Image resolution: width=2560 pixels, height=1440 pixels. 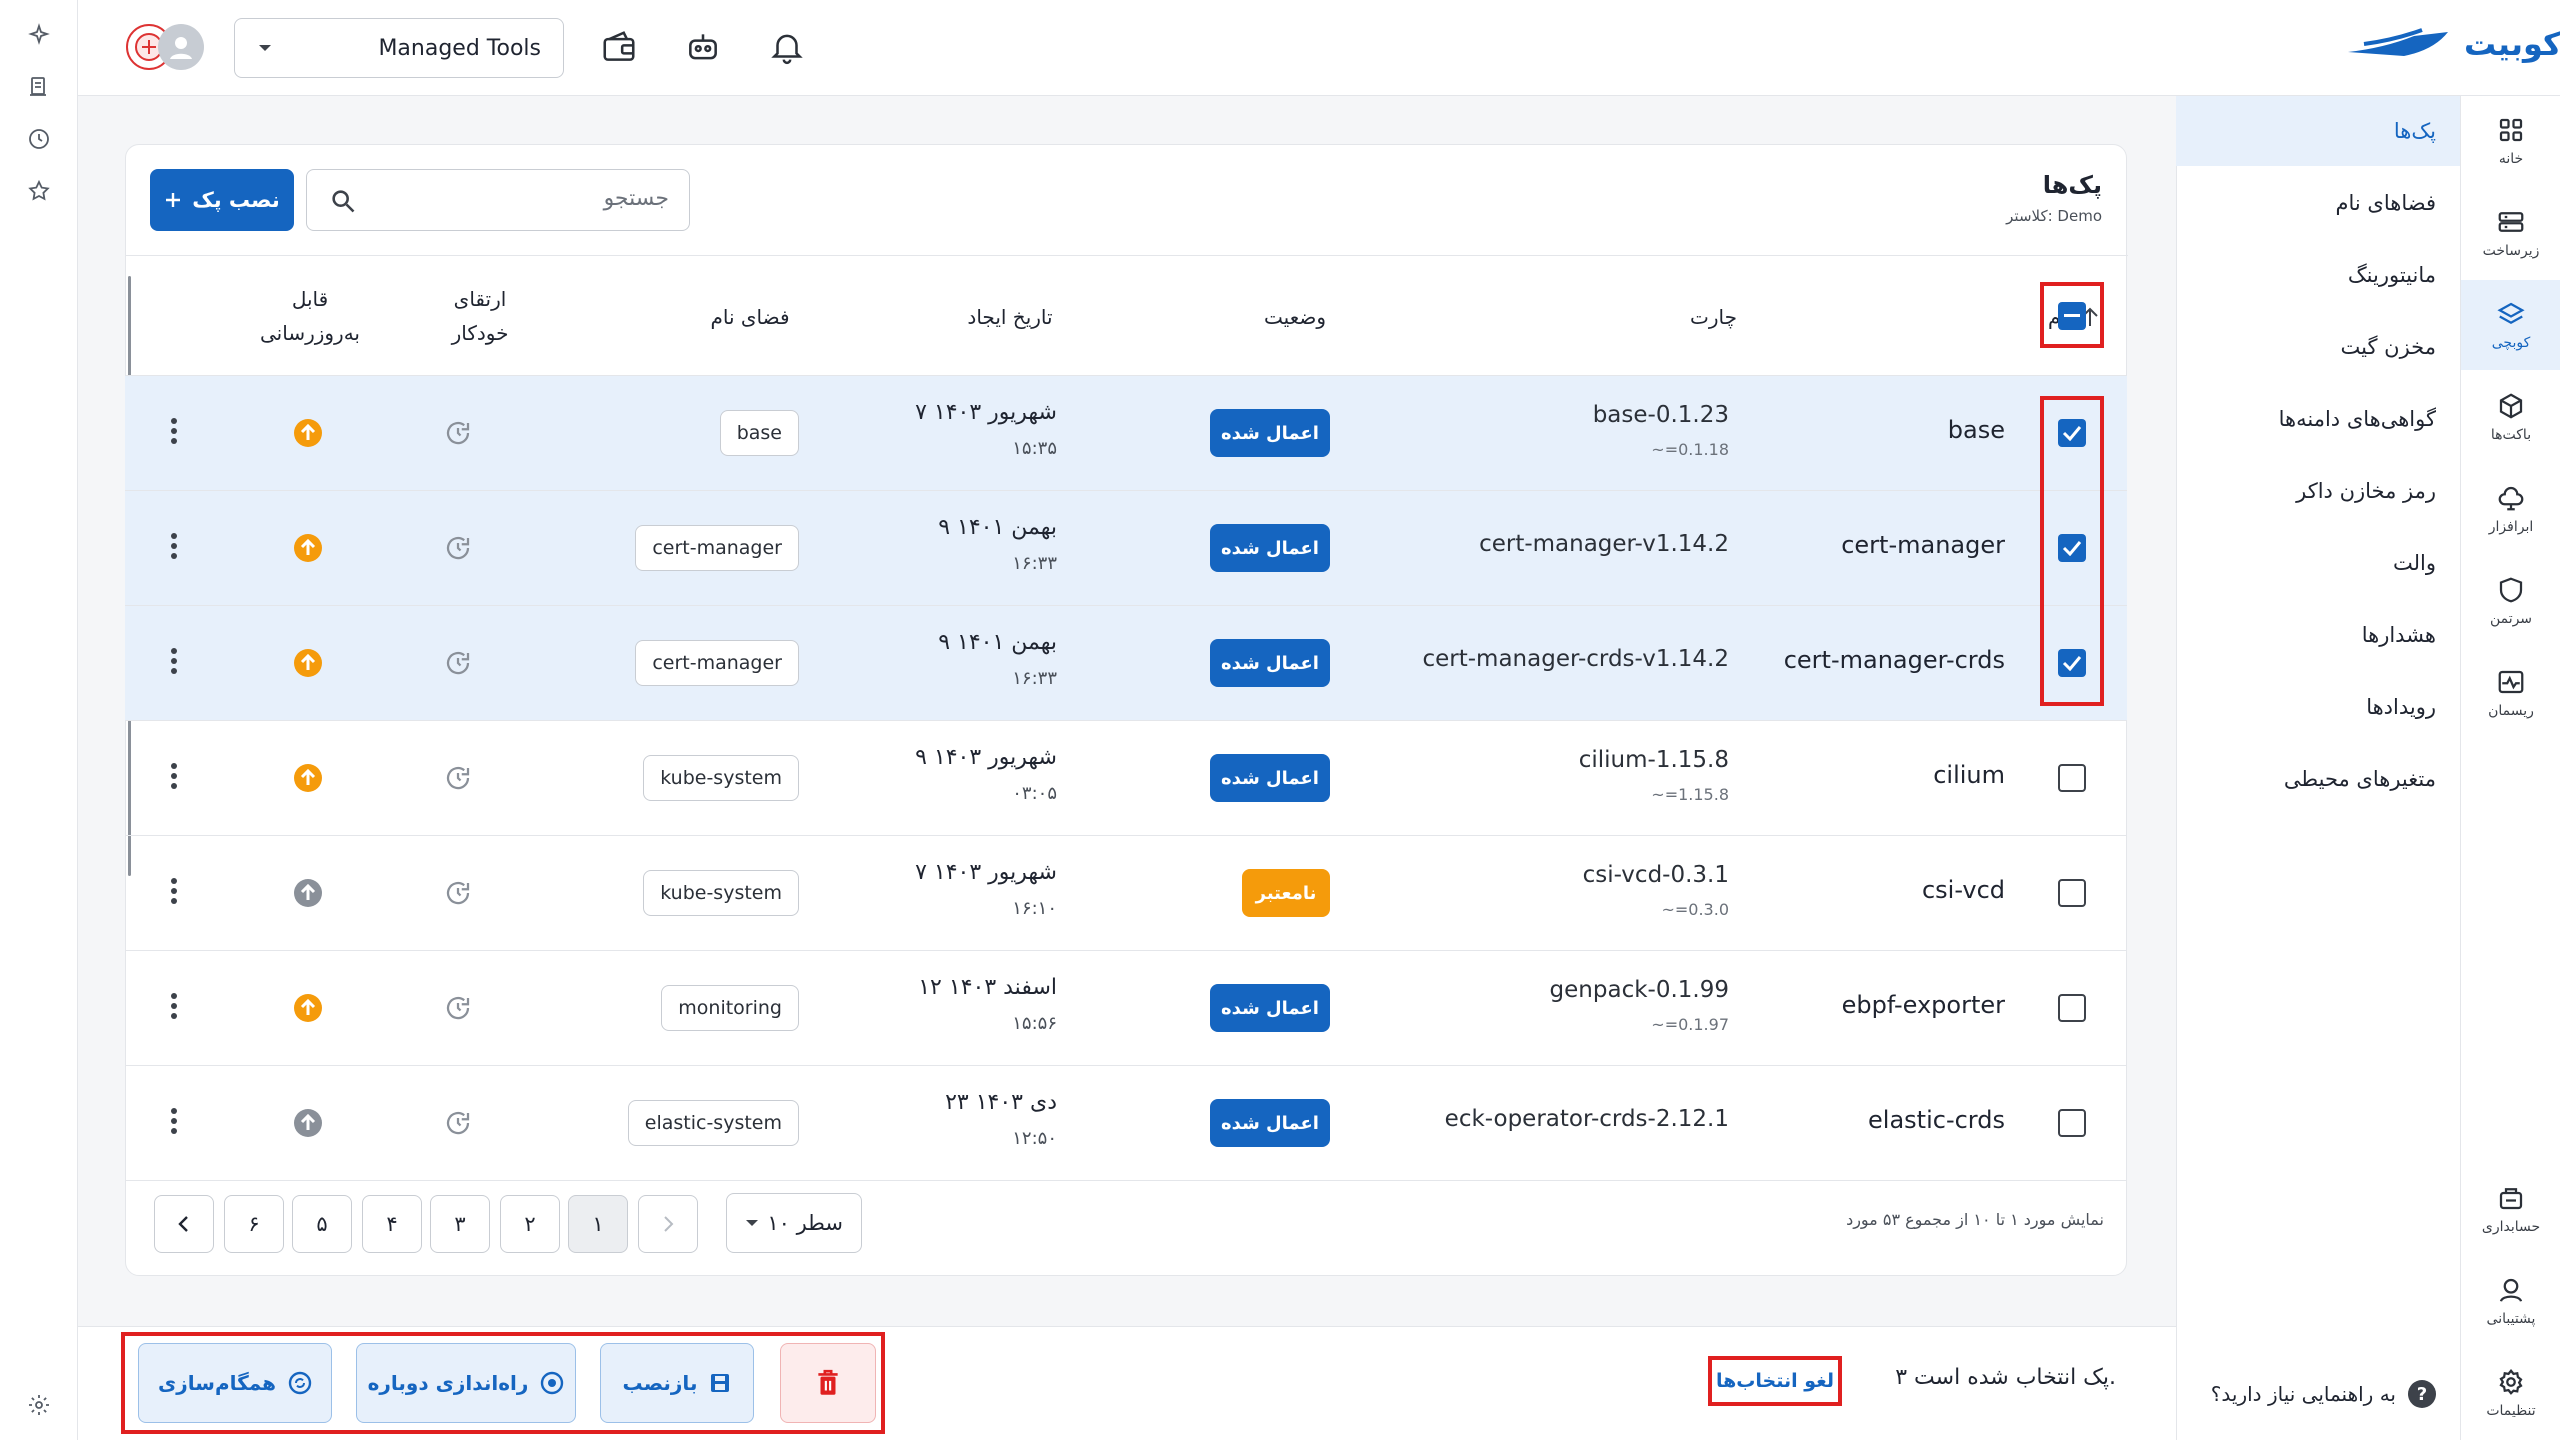 What do you see at coordinates (39, 87) in the screenshot?
I see `document-list-icon` at bounding box center [39, 87].